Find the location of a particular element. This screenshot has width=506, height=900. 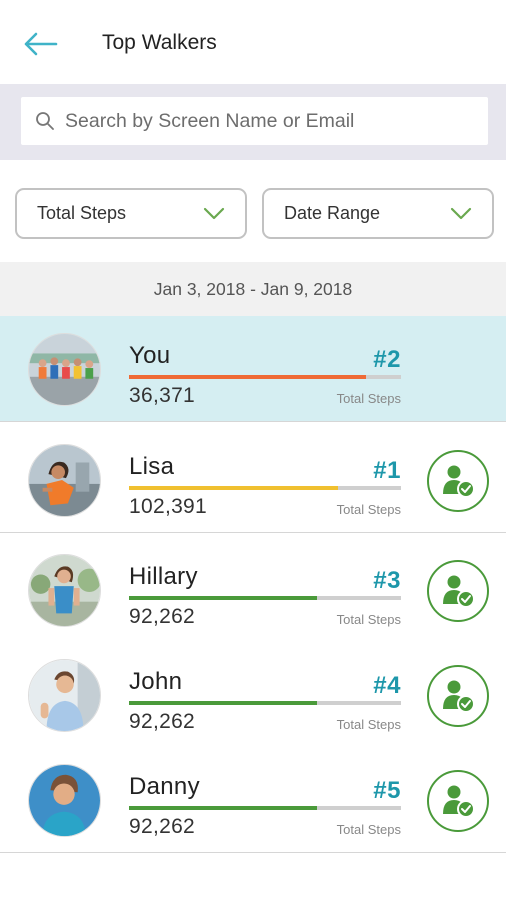

page-title: Top Walkers is located at coordinates (159, 42).